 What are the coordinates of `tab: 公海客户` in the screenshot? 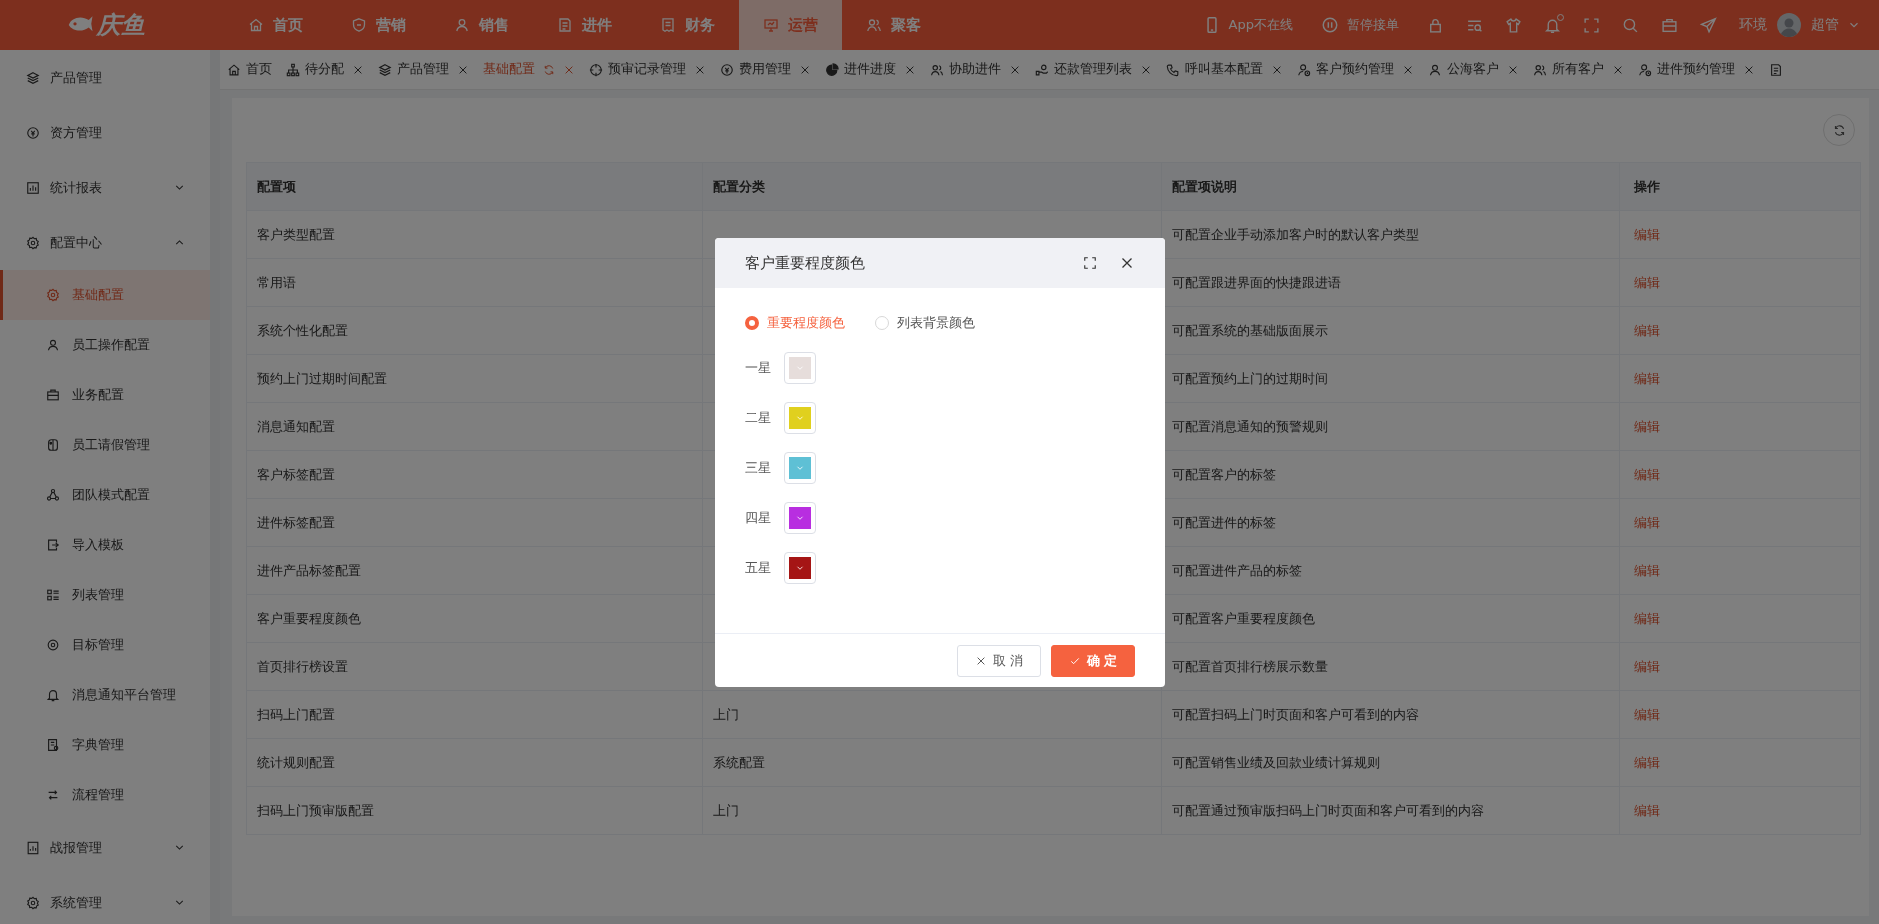 It's located at (1473, 69).